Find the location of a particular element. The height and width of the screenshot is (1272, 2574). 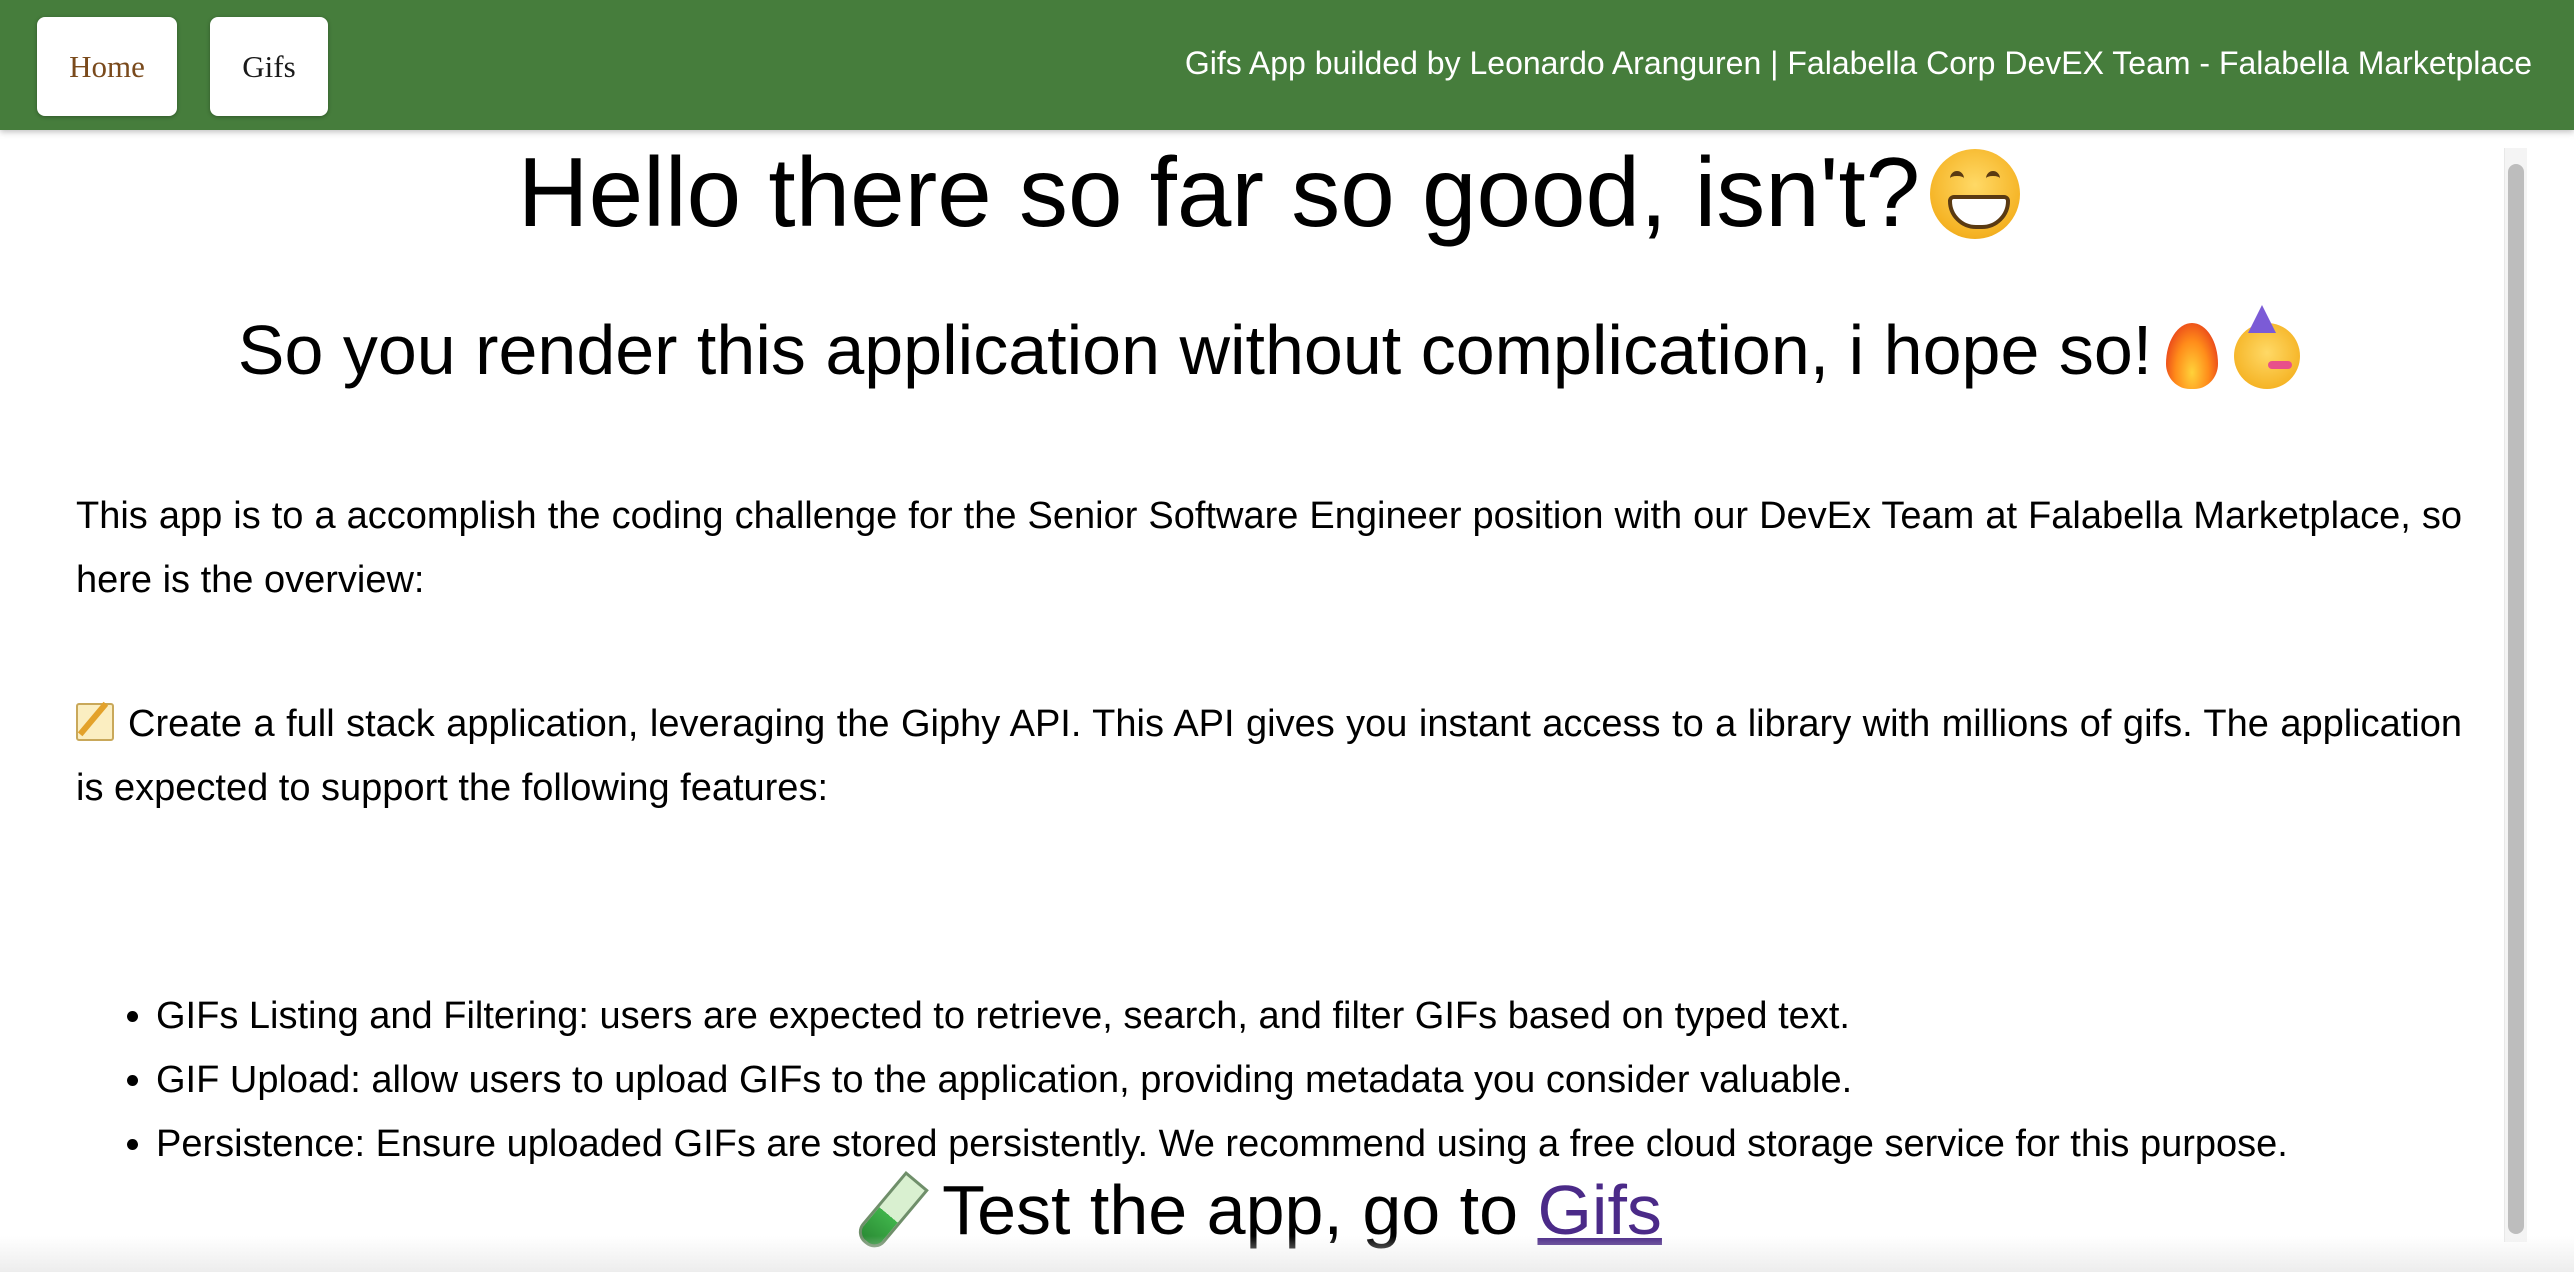

fire-icon is located at coordinates (2192, 355).